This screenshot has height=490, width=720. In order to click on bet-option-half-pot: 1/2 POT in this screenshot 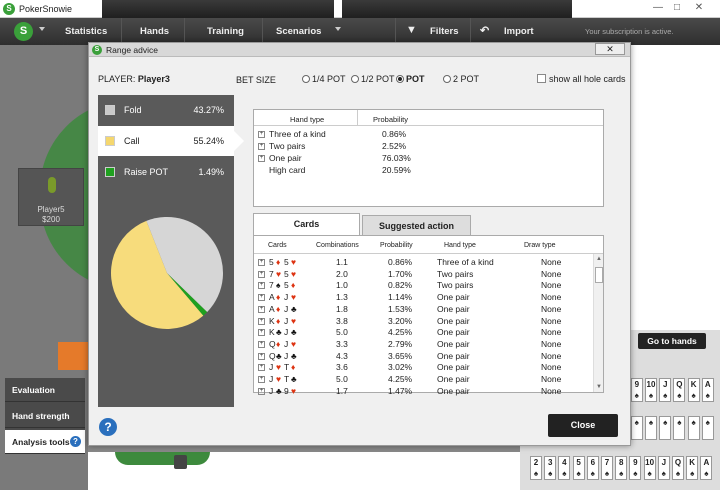, I will do `click(373, 79)`.